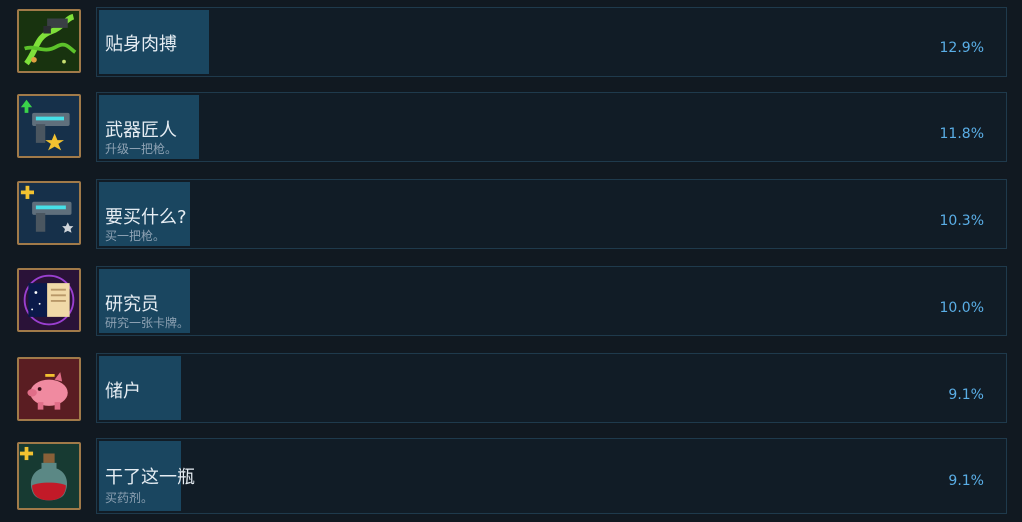  I want to click on achievement-row: 要买什么? 买一把枪。 10.3%, so click(511, 214).